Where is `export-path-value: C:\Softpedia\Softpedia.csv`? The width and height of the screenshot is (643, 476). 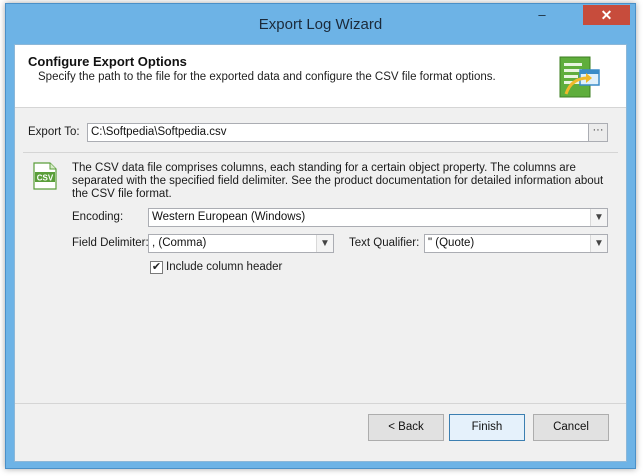 export-path-value: C:\Softpedia\Softpedia.csv is located at coordinates (159, 132).